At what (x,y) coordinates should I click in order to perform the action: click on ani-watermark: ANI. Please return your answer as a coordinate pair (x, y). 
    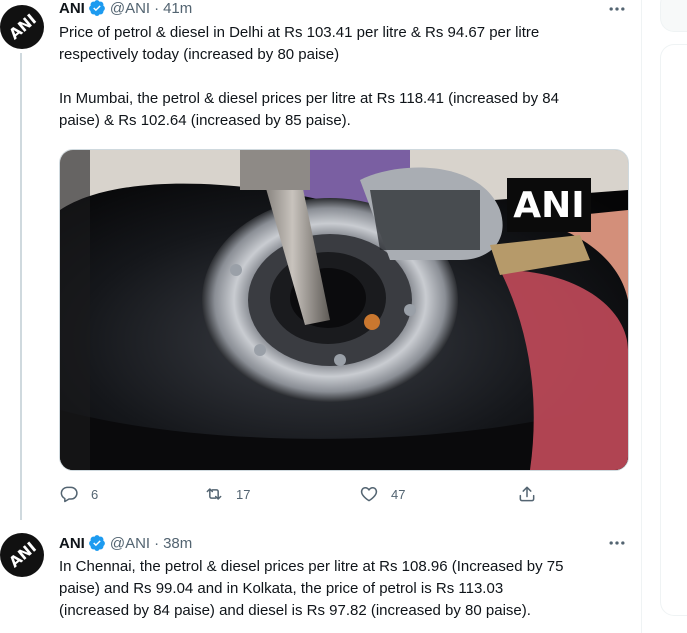
    Looking at the image, I should click on (549, 205).